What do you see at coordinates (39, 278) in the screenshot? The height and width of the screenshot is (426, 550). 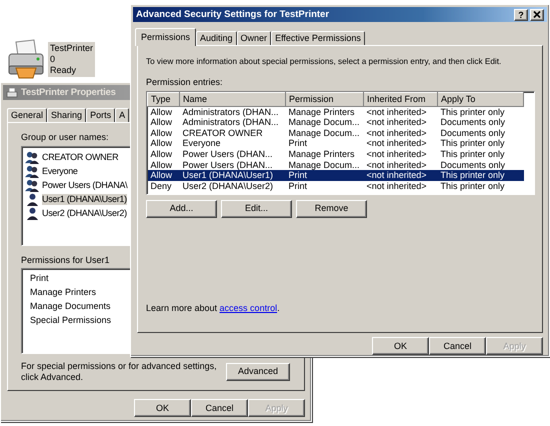 I see `permission-item: Print` at bounding box center [39, 278].